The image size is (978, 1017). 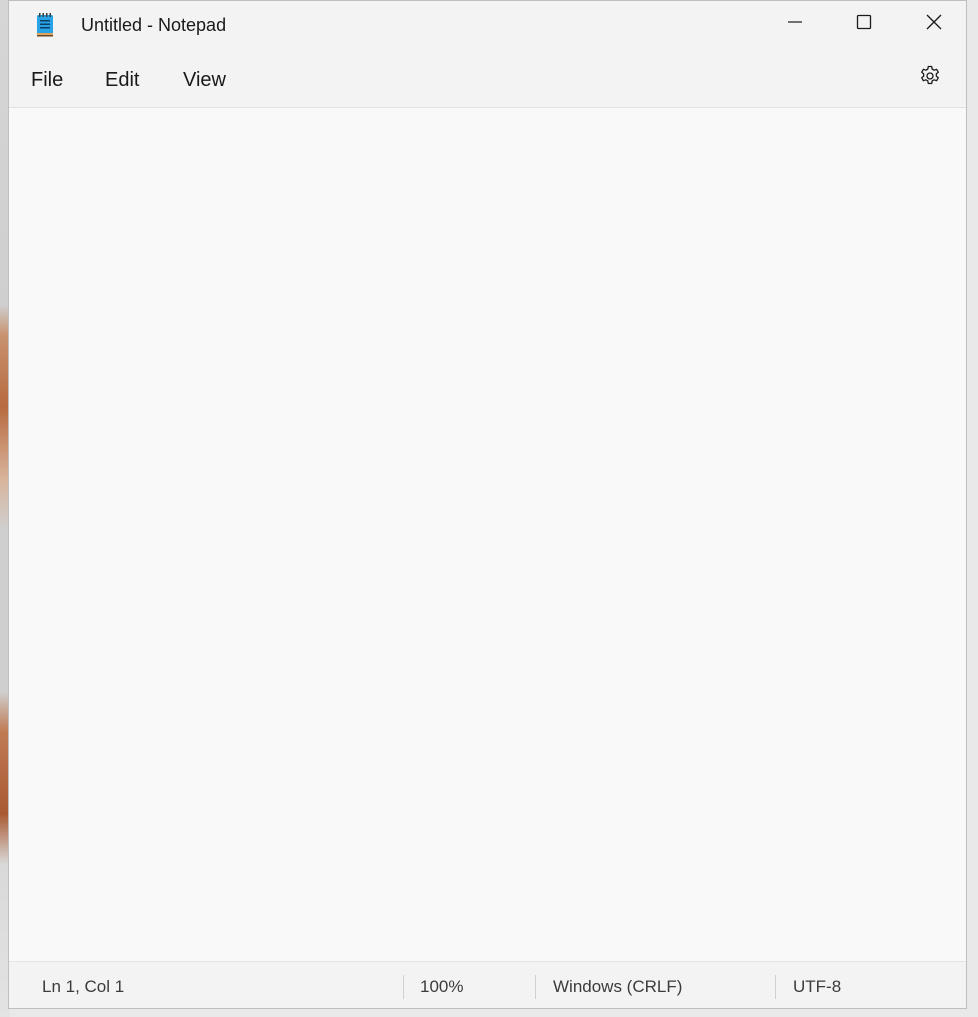 I want to click on menu-file: File, so click(x=47, y=78).